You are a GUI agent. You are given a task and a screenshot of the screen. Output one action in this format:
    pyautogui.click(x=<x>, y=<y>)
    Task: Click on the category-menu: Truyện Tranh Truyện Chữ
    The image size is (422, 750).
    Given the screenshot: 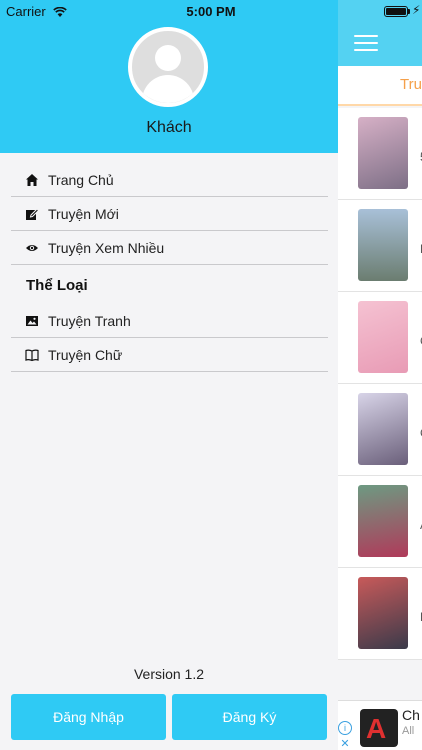 What is the action you would take?
    pyautogui.click(x=169, y=338)
    